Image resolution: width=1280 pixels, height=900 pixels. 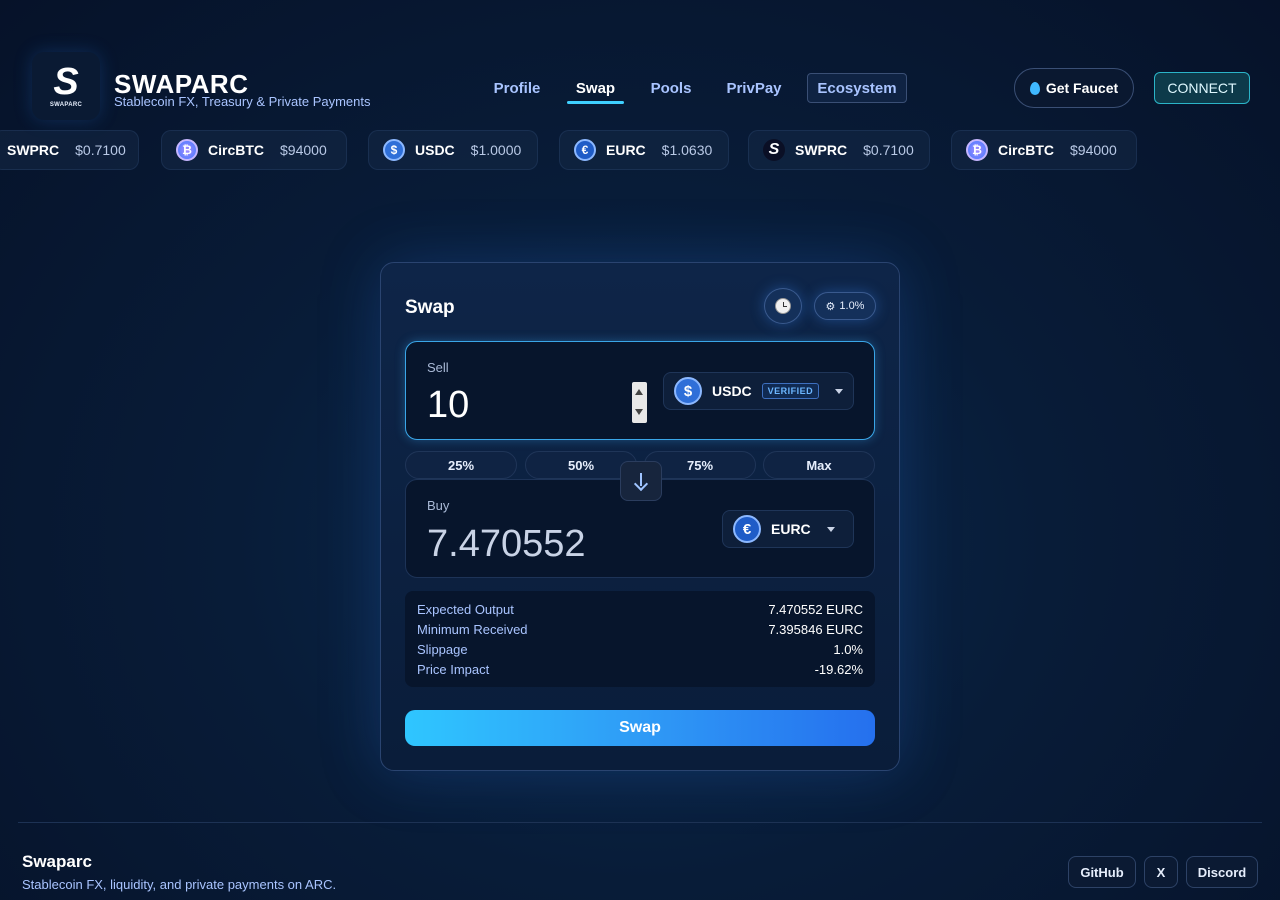 What do you see at coordinates (506, 544) in the screenshot?
I see `buy-amount-output: 7.470552` at bounding box center [506, 544].